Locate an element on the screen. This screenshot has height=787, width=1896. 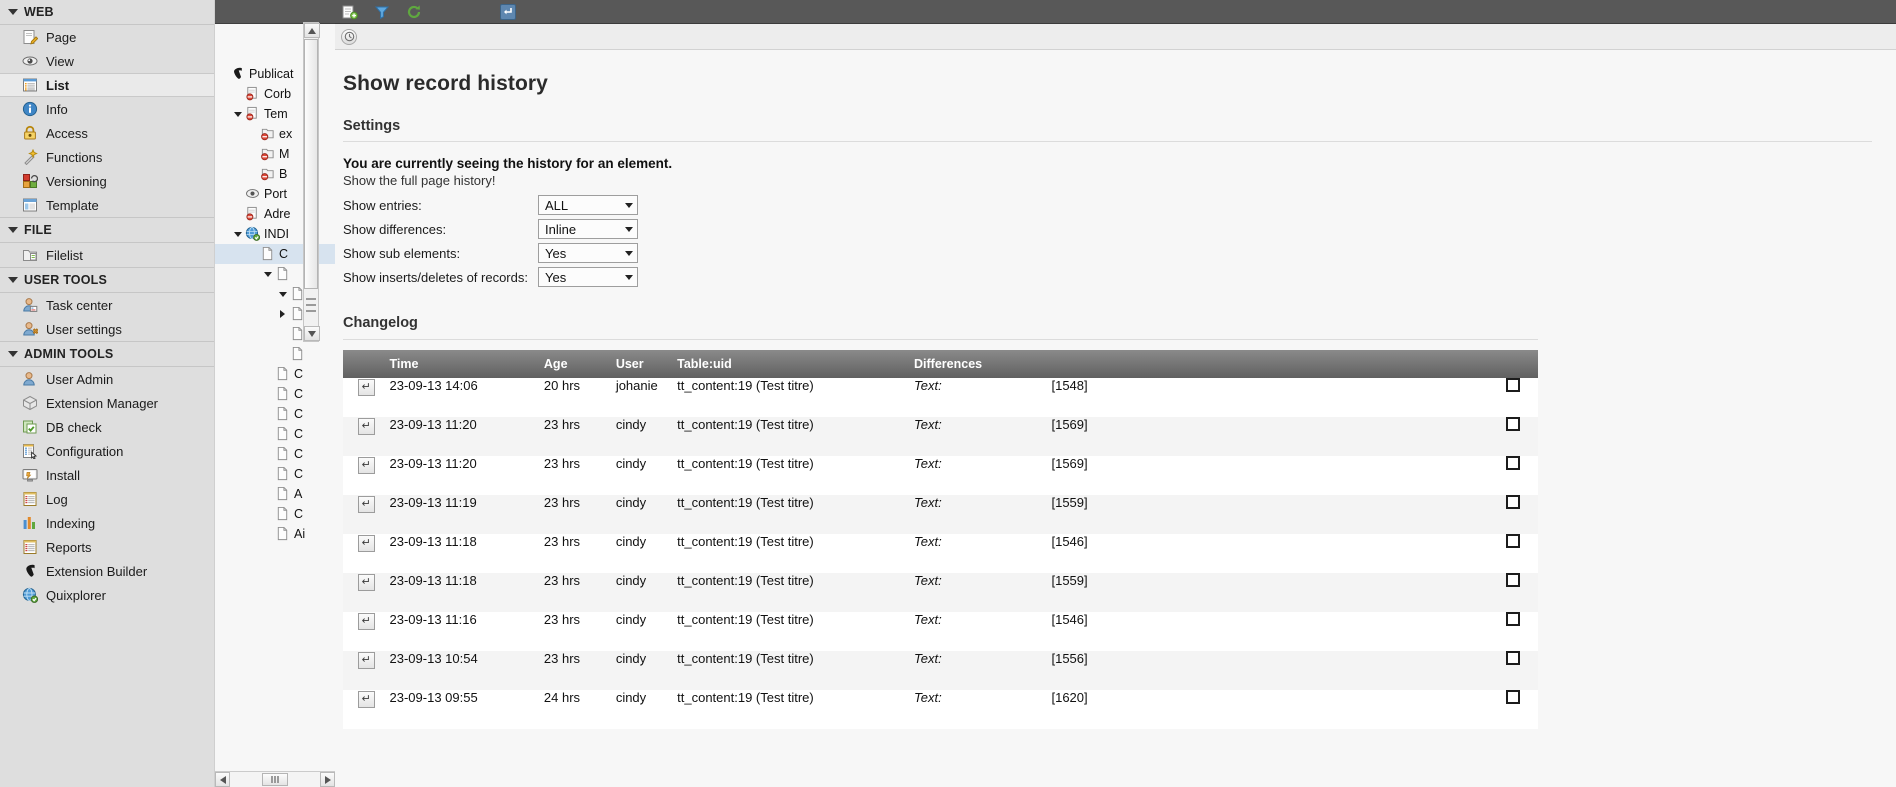
sidebar-item-user-settings: User settings is located at coordinates (107, 329).